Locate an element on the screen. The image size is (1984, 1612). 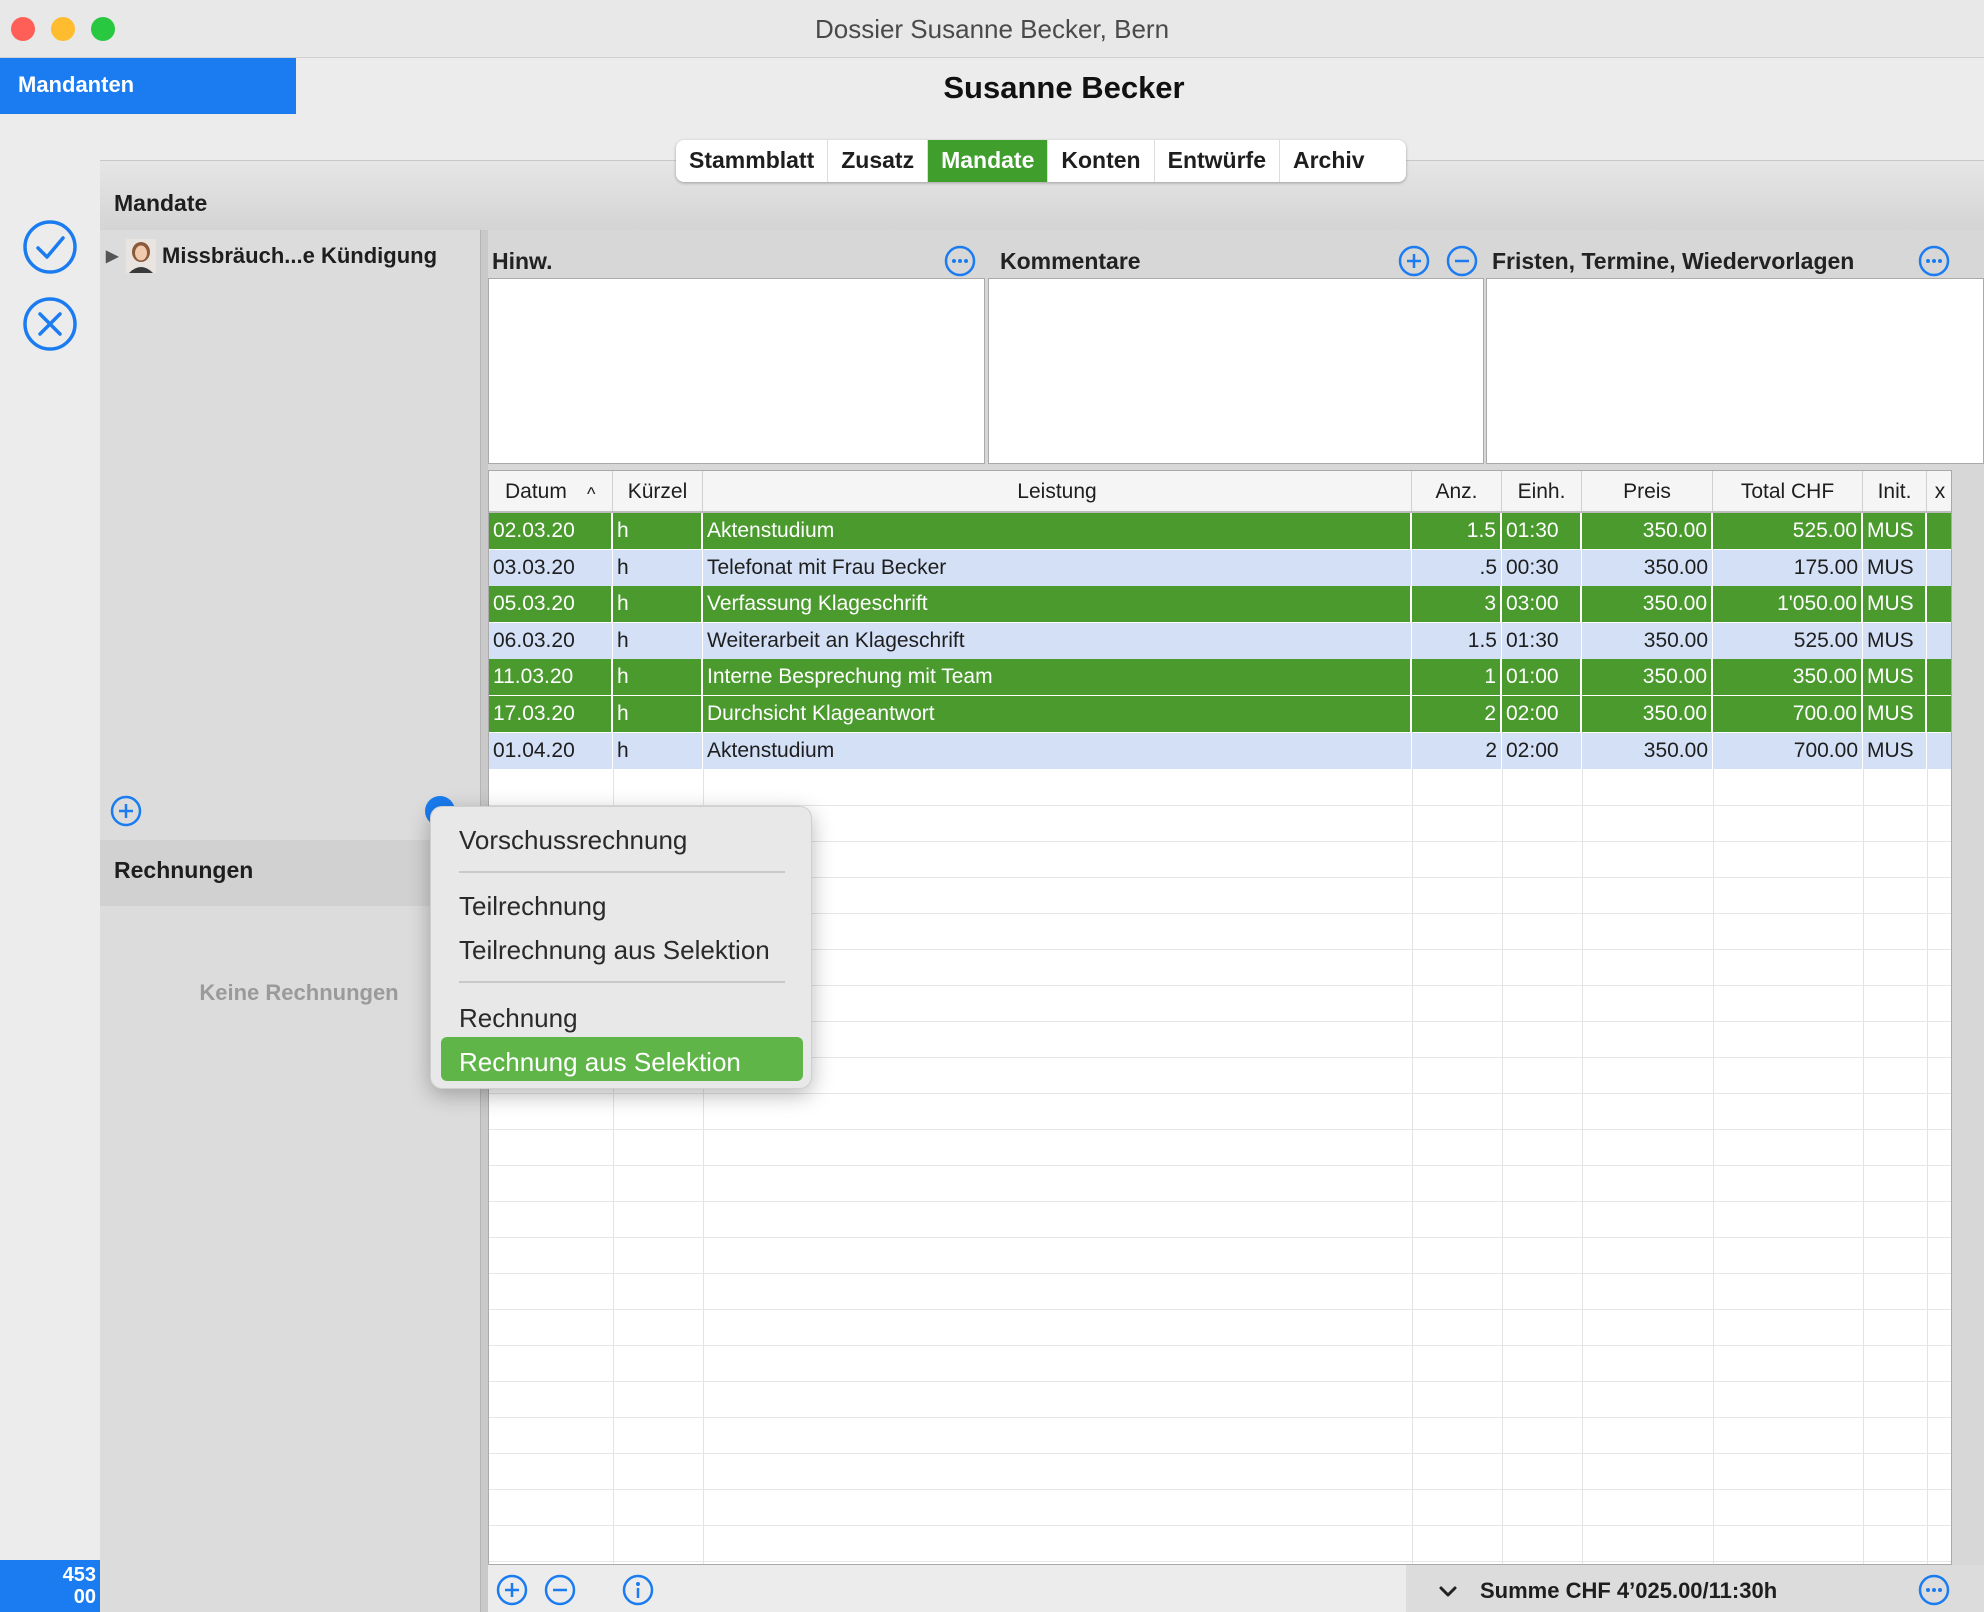
remove-comment-minus-icon is located at coordinates (1462, 263).